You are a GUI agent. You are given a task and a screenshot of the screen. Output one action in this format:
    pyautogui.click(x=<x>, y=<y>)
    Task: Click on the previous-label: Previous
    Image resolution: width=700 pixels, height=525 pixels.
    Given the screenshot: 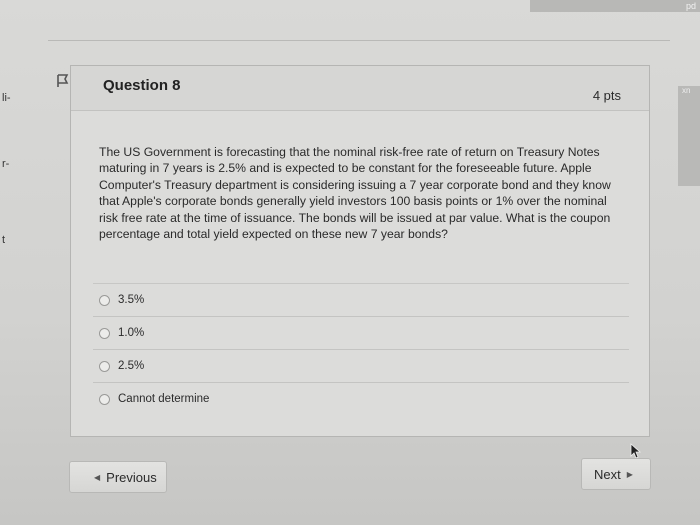 What is the action you would take?
    pyautogui.click(x=131, y=477)
    